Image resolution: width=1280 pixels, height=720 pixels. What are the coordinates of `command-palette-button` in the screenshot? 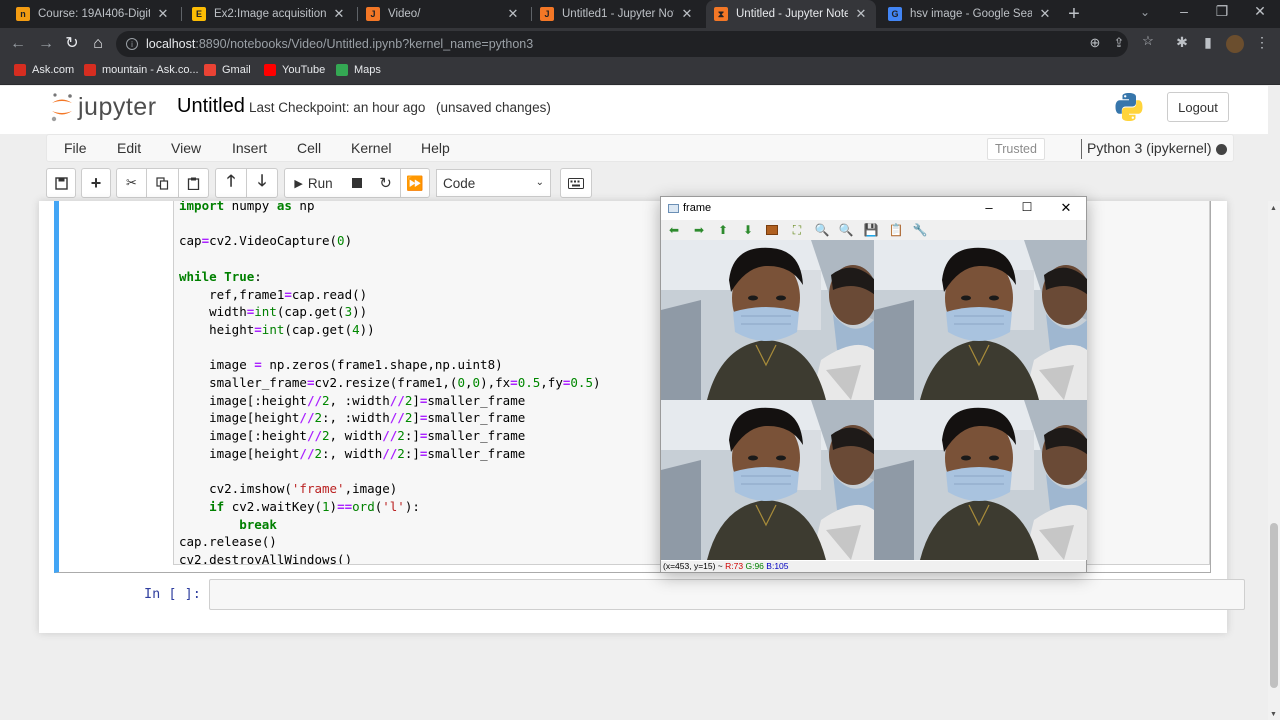 It's located at (576, 183).